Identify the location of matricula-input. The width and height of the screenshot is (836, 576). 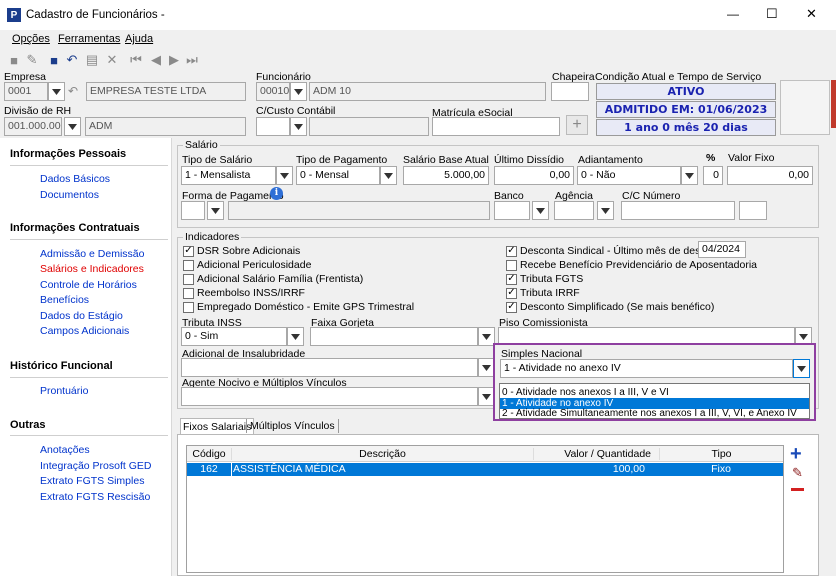
(496, 126).